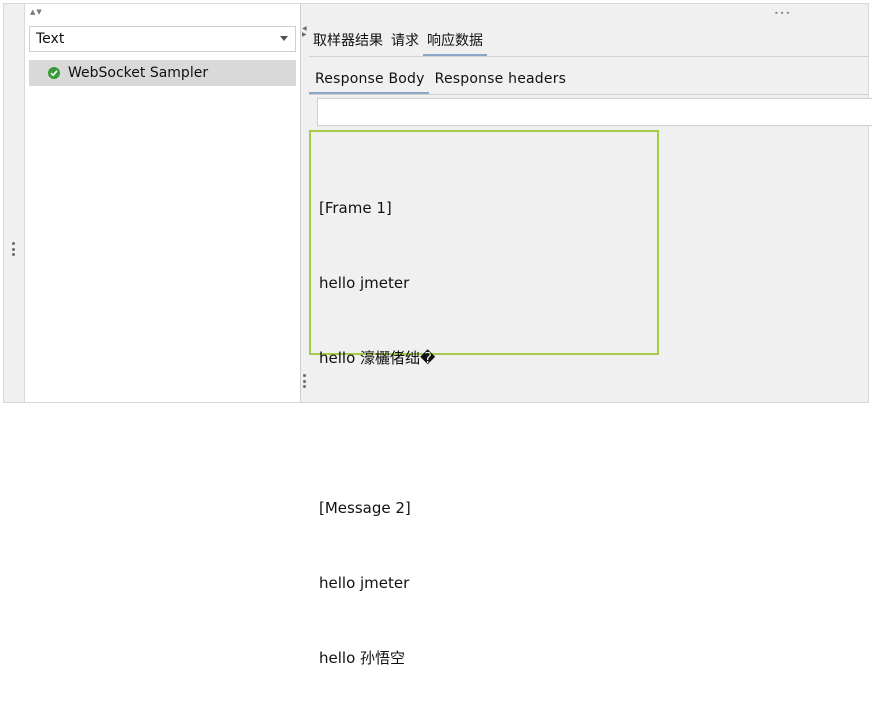 The height and width of the screenshot is (721, 872). I want to click on sampler-tree-item: WebSocket Sampler, so click(162, 73).